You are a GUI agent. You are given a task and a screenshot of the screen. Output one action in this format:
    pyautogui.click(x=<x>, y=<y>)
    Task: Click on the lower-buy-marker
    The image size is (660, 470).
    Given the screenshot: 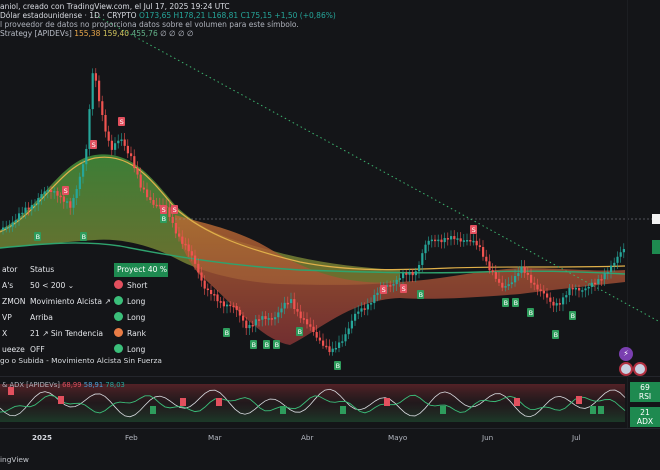 What is the action you would take?
    pyautogui.click(x=601, y=410)
    